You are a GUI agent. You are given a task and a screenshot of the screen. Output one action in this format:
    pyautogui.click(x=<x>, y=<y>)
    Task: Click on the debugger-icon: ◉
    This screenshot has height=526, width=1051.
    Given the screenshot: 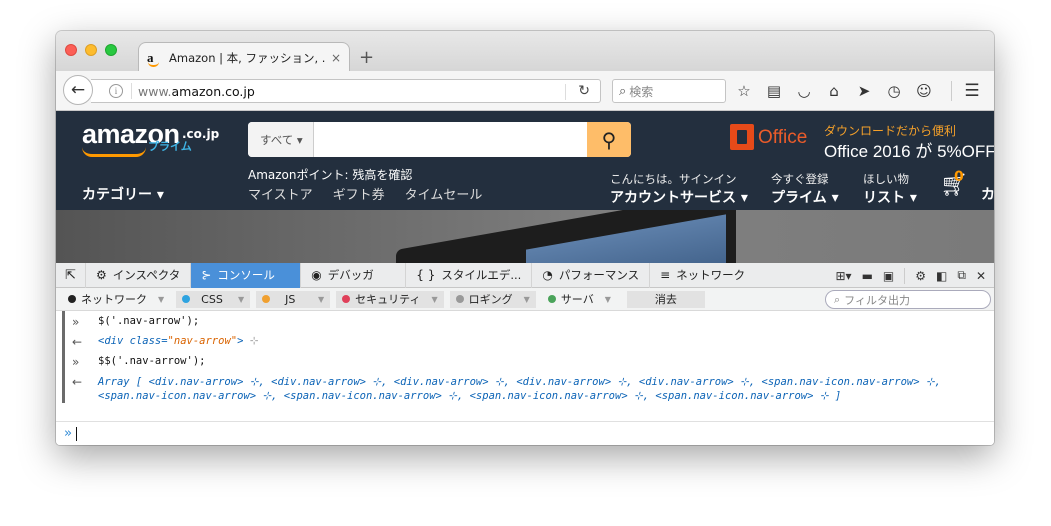 What is the action you would take?
    pyautogui.click(x=316, y=275)
    